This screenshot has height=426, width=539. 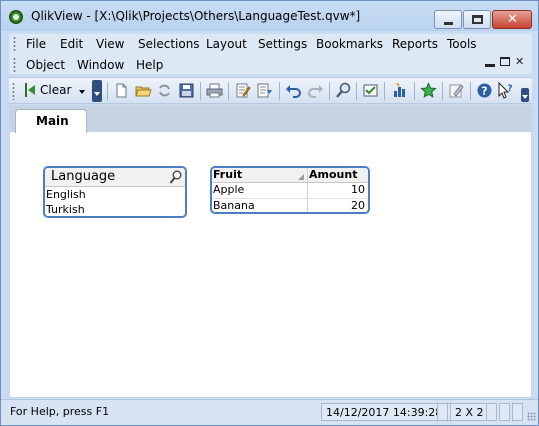 I want to click on menu-help: Help, so click(x=149, y=65).